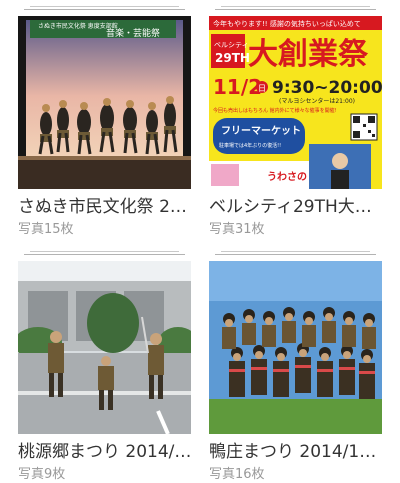 The width and height of the screenshot is (400, 483). Describe the element at coordinates (308, 54) in the screenshot. I see `poster-big-title: 大創業祭` at that location.